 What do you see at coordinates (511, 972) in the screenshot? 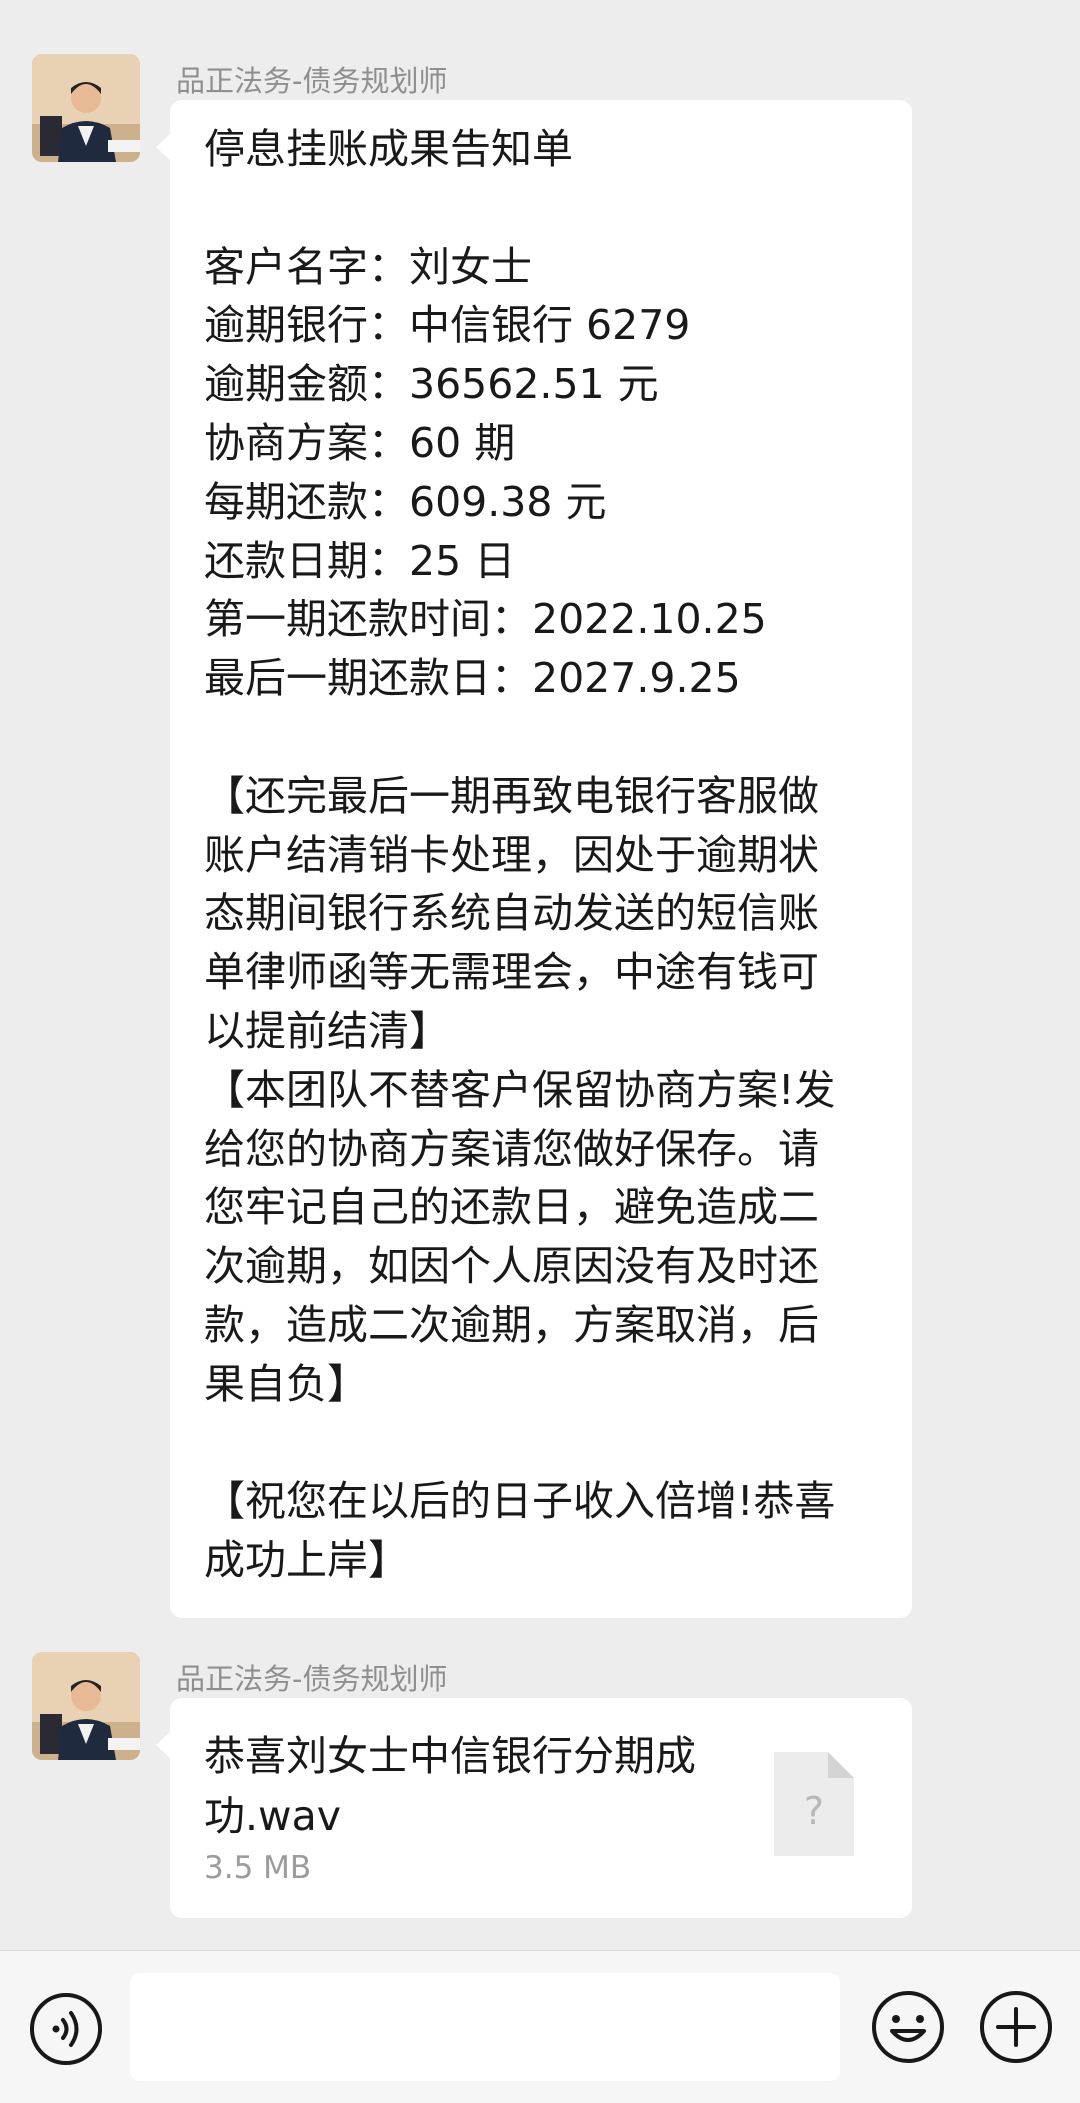
I see `message-line: 单律师函等无需理会，中途有钱可` at bounding box center [511, 972].